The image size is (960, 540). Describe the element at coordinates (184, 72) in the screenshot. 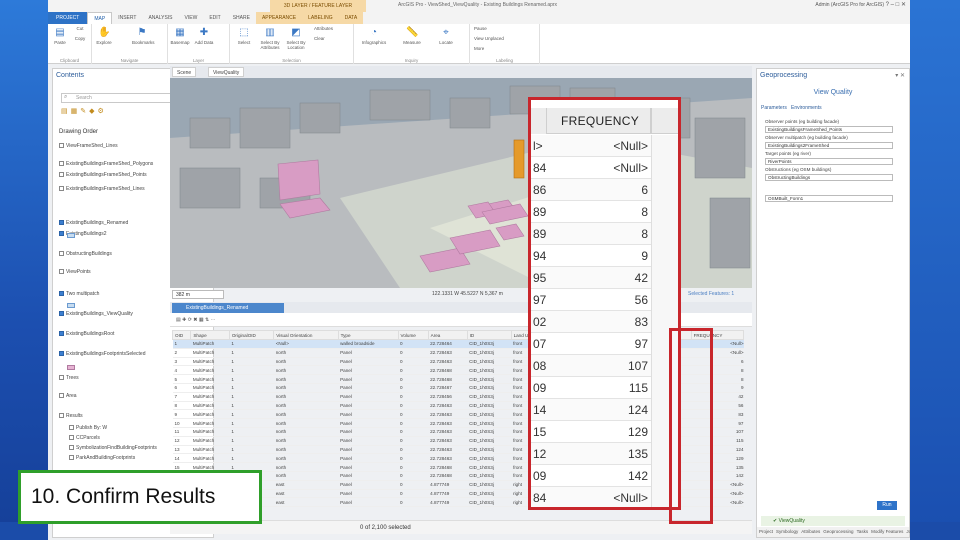

I see `tab-scene: Scene` at that location.